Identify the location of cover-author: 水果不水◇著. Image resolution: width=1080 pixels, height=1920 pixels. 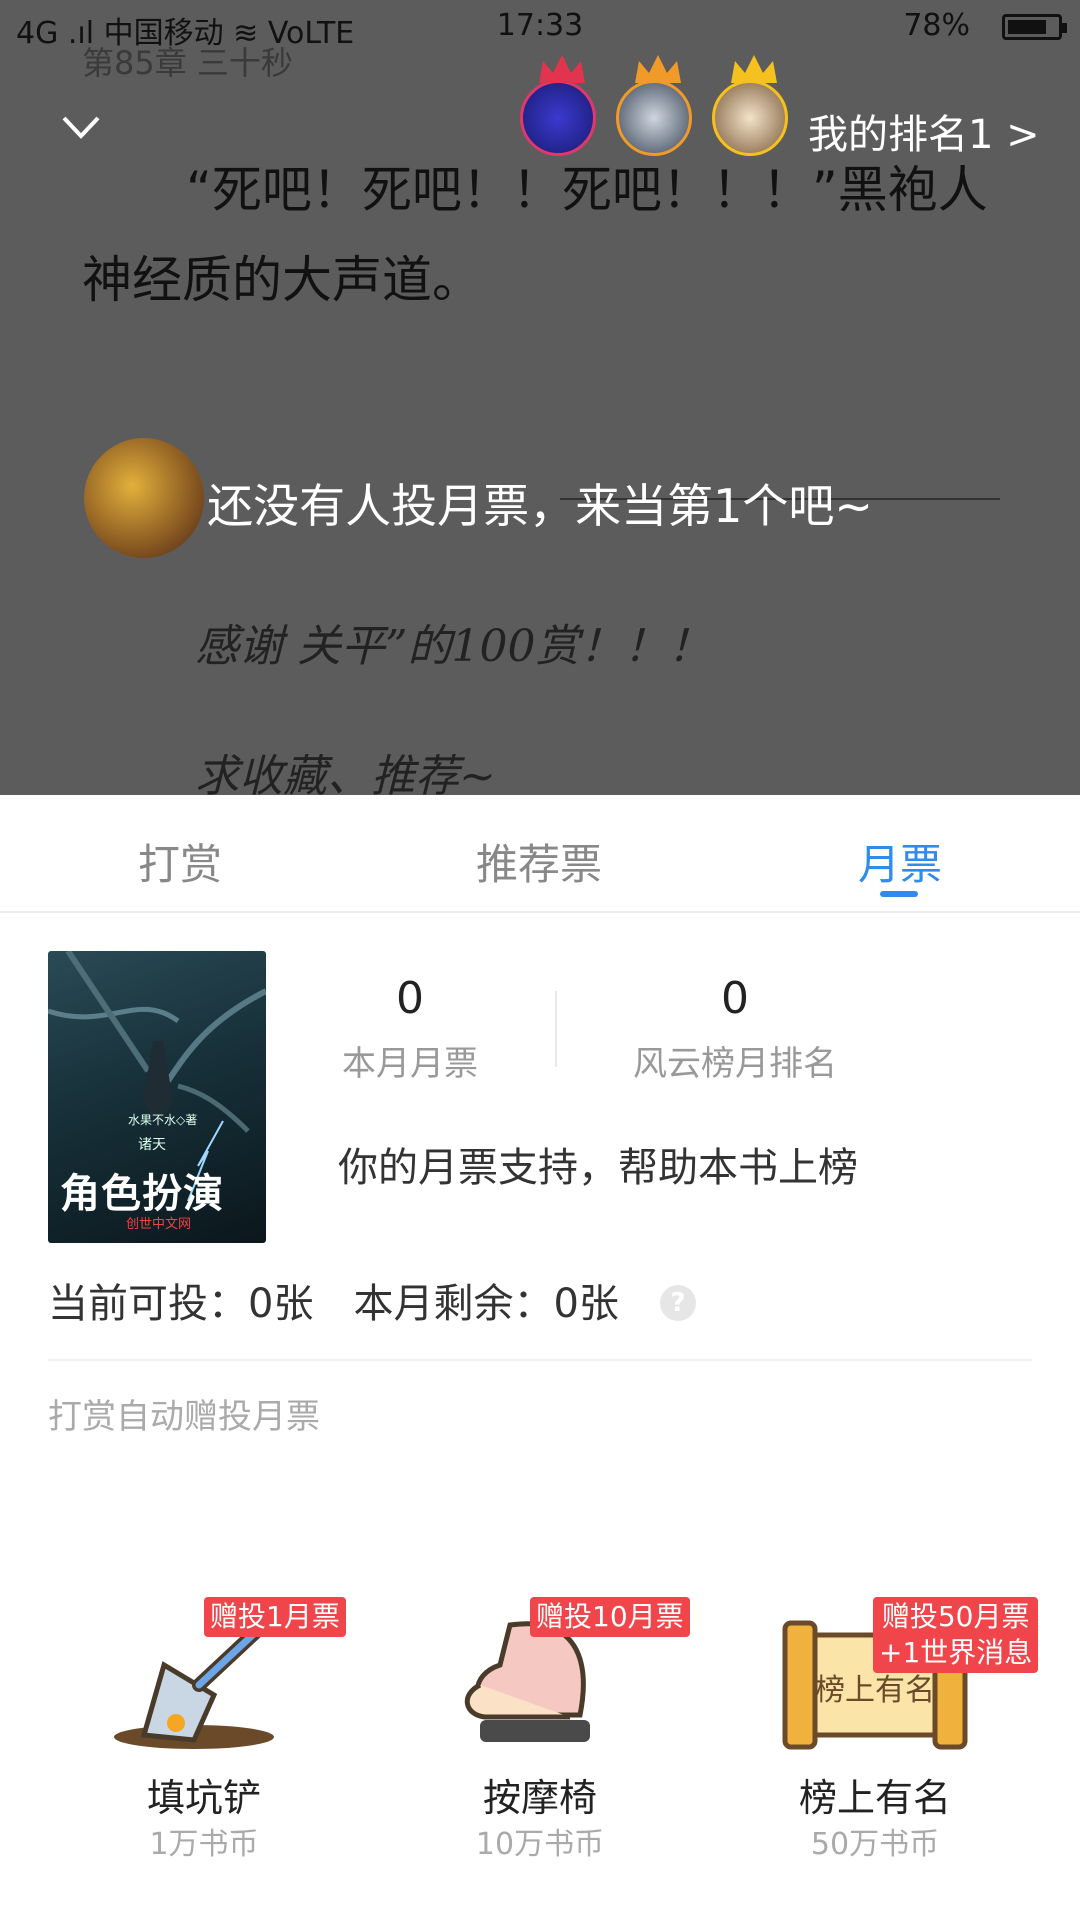
(163, 1120).